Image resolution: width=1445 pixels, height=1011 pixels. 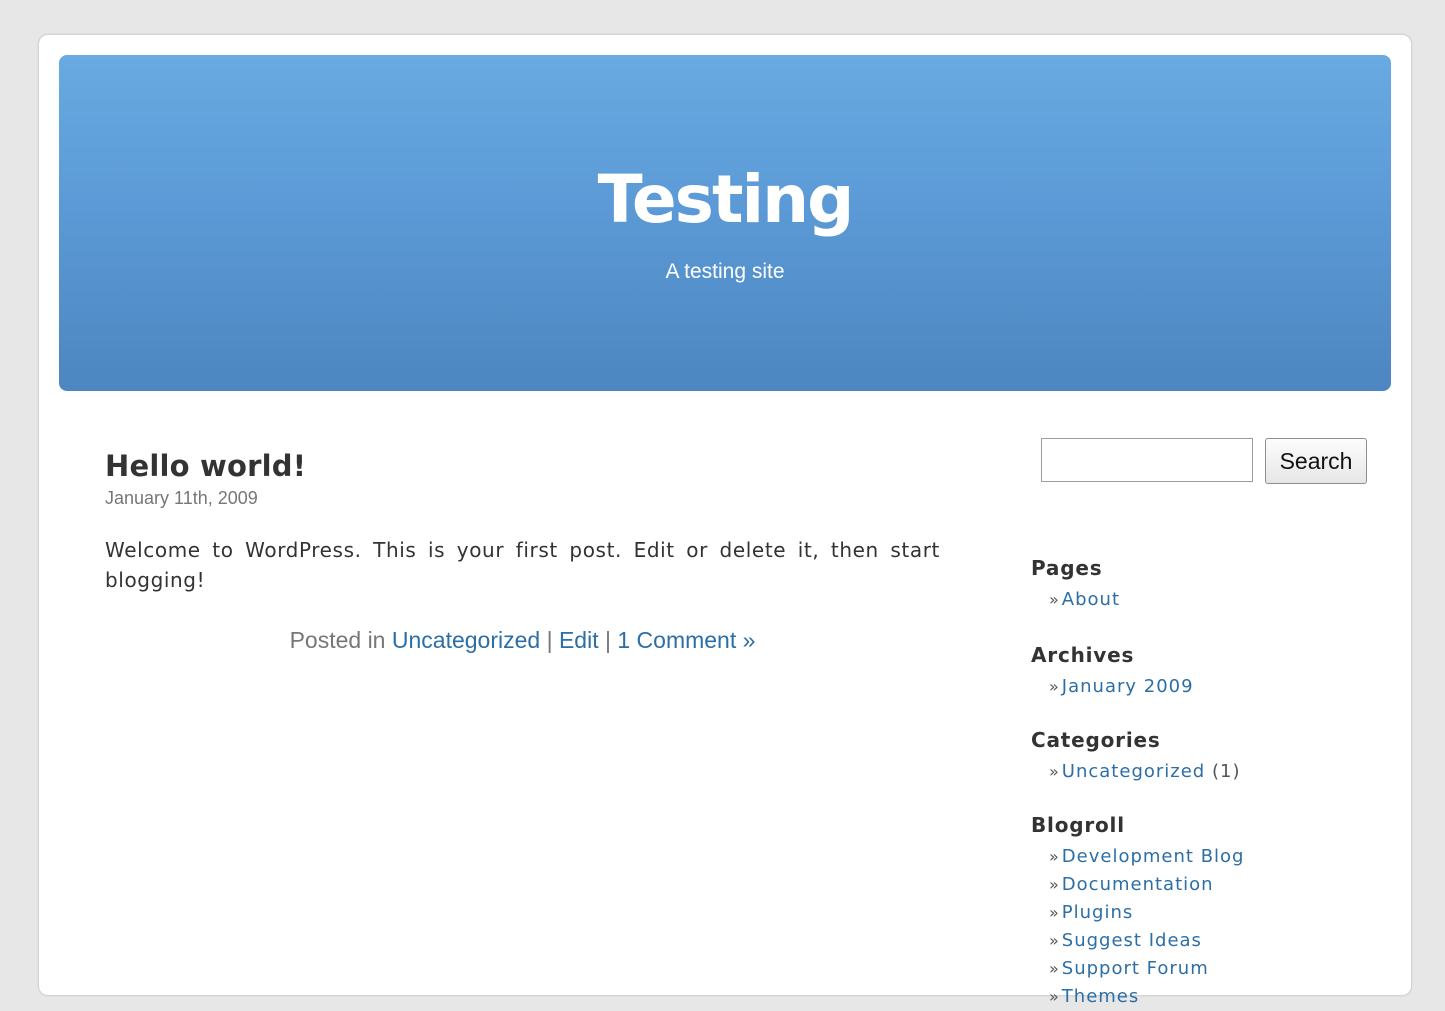 What do you see at coordinates (1091, 599) in the screenshot?
I see `page-link-about: About` at bounding box center [1091, 599].